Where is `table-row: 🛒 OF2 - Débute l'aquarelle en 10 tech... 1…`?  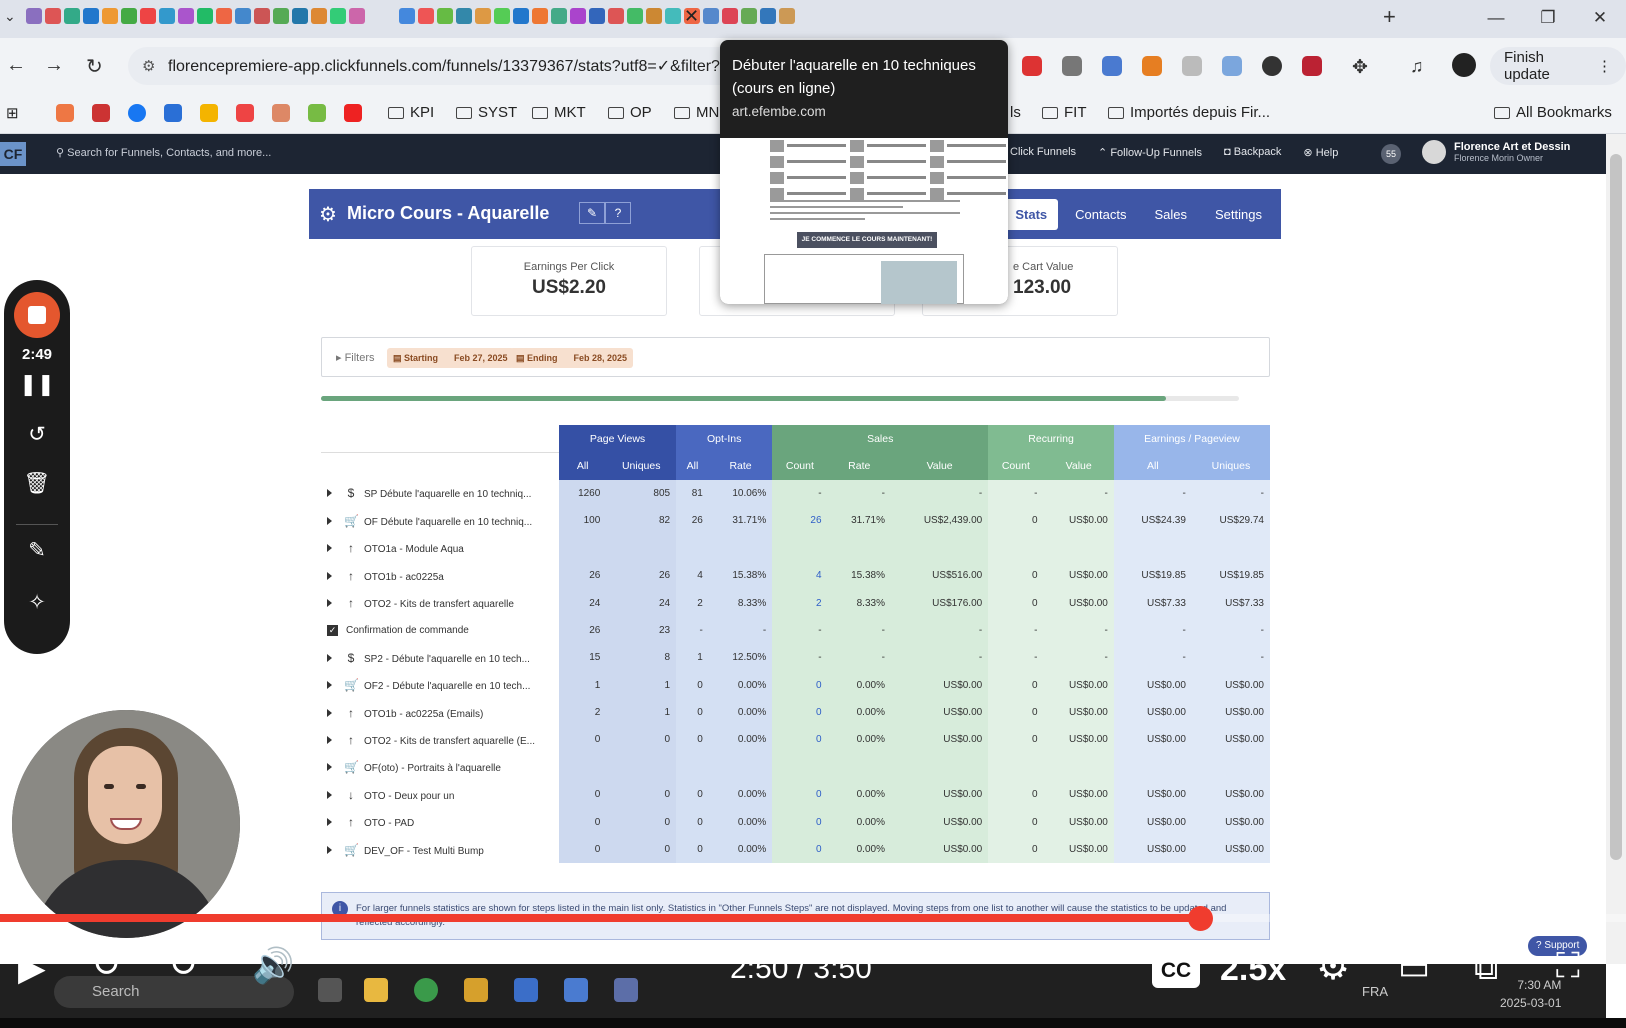
table-row: 🛒 OF2 - Débute l'aquarelle en 10 tech... 1… is located at coordinates (795, 685).